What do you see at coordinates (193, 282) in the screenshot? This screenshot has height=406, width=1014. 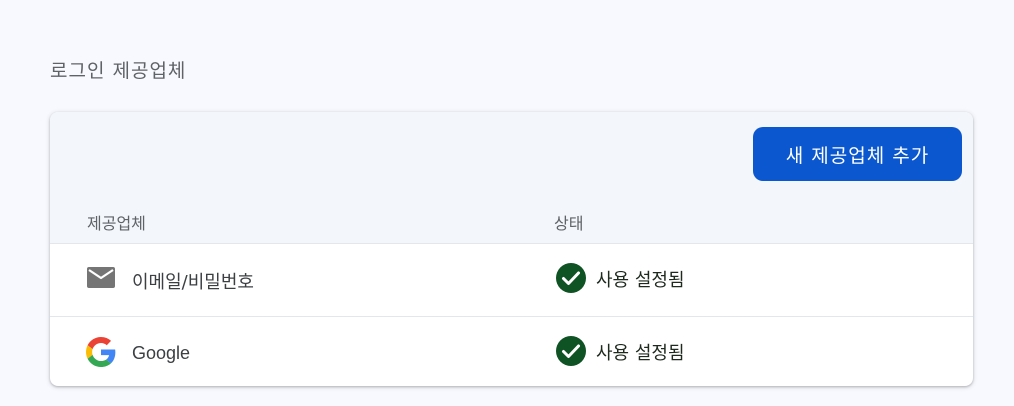 I see `provider-name: 이메일/비밀번호` at bounding box center [193, 282].